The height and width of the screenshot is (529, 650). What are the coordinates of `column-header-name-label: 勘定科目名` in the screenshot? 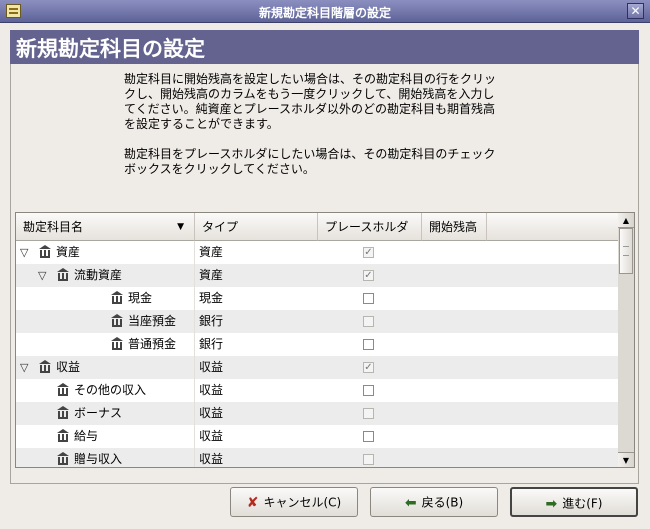 It's located at (53, 227).